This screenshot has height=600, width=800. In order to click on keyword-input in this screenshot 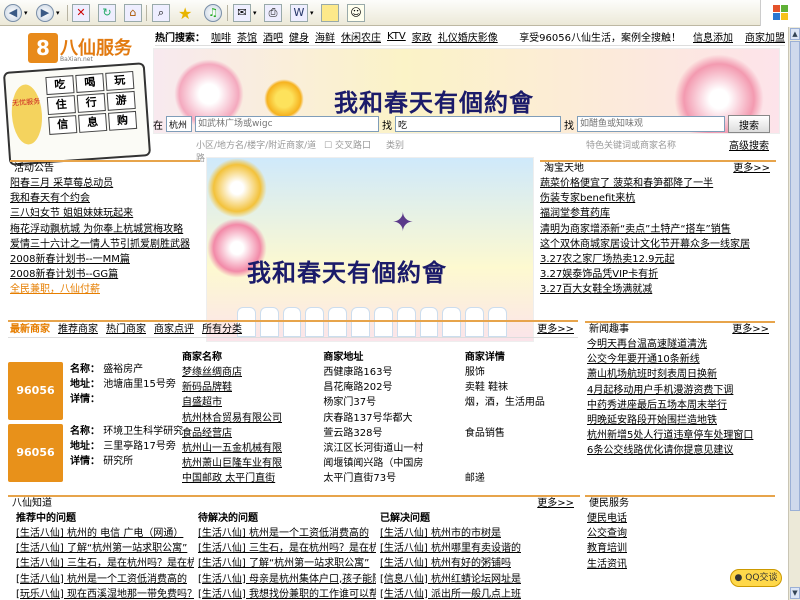, I will do `click(478, 124)`.